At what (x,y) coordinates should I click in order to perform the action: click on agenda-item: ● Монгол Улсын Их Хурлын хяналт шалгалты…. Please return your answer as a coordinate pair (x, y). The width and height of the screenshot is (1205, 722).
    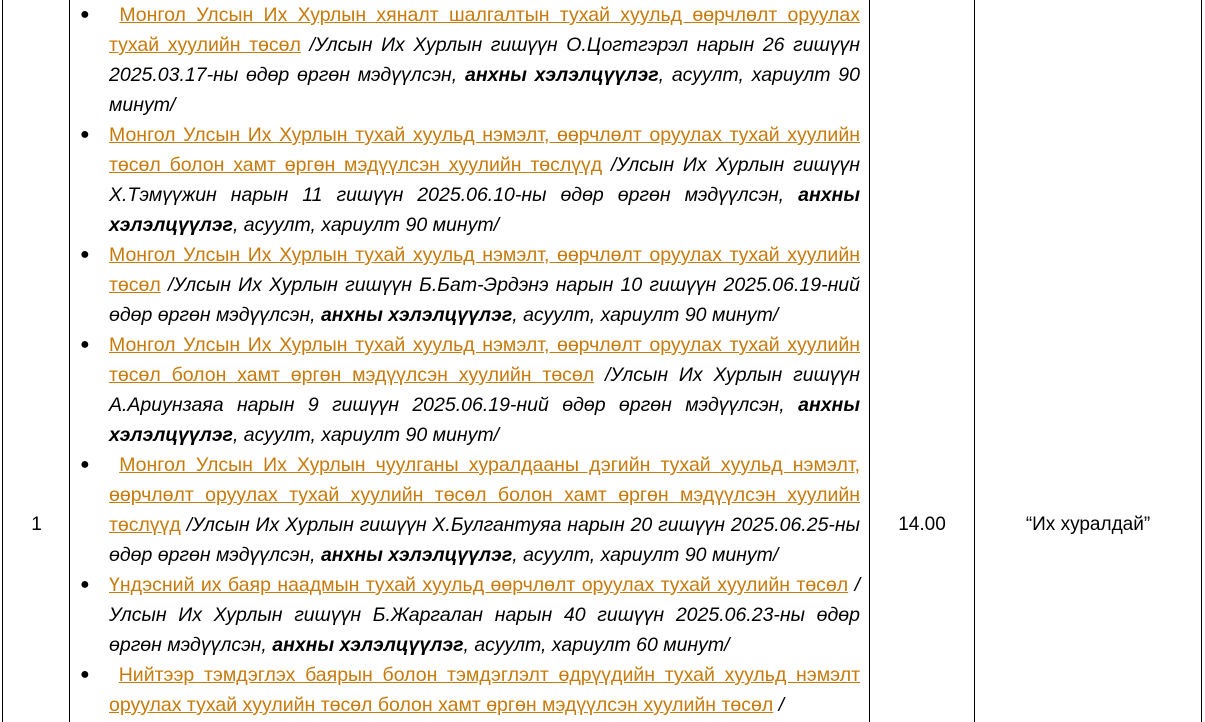
    Looking at the image, I should click on (465, 60).